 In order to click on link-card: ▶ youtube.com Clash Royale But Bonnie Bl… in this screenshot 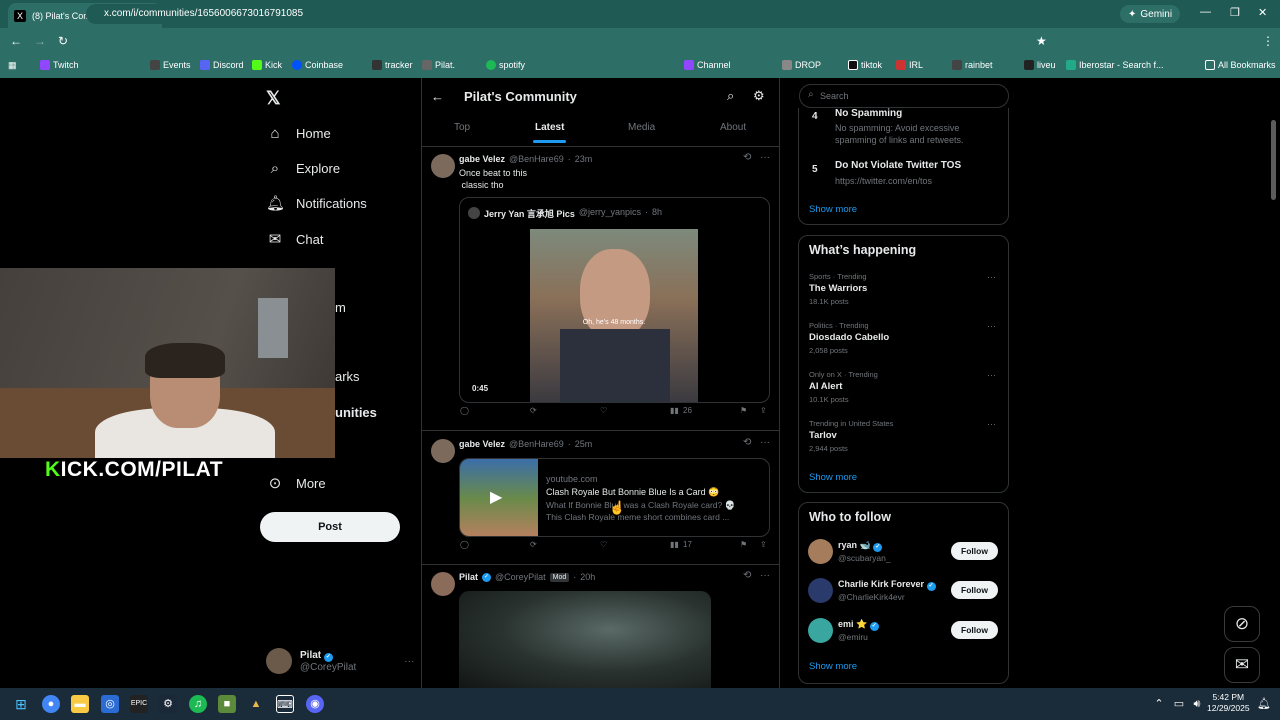, I will do `click(614, 497)`.